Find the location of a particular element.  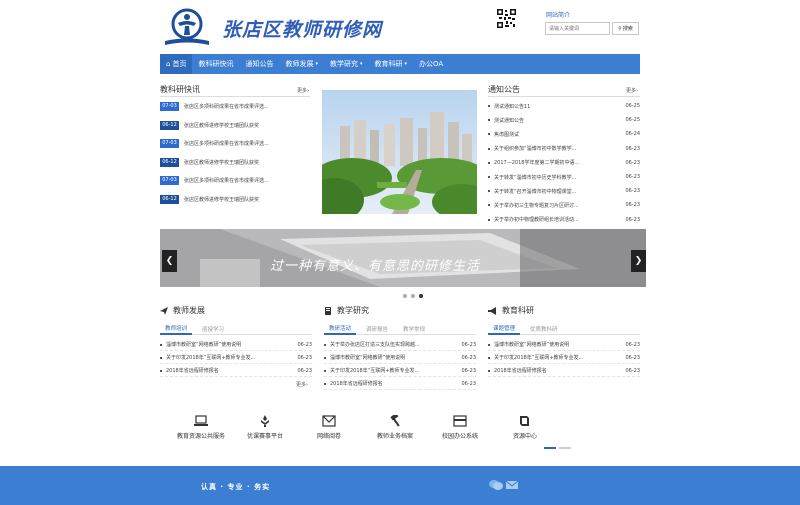

item-title: 2018年省远程研修报名 is located at coordinates (520, 371).